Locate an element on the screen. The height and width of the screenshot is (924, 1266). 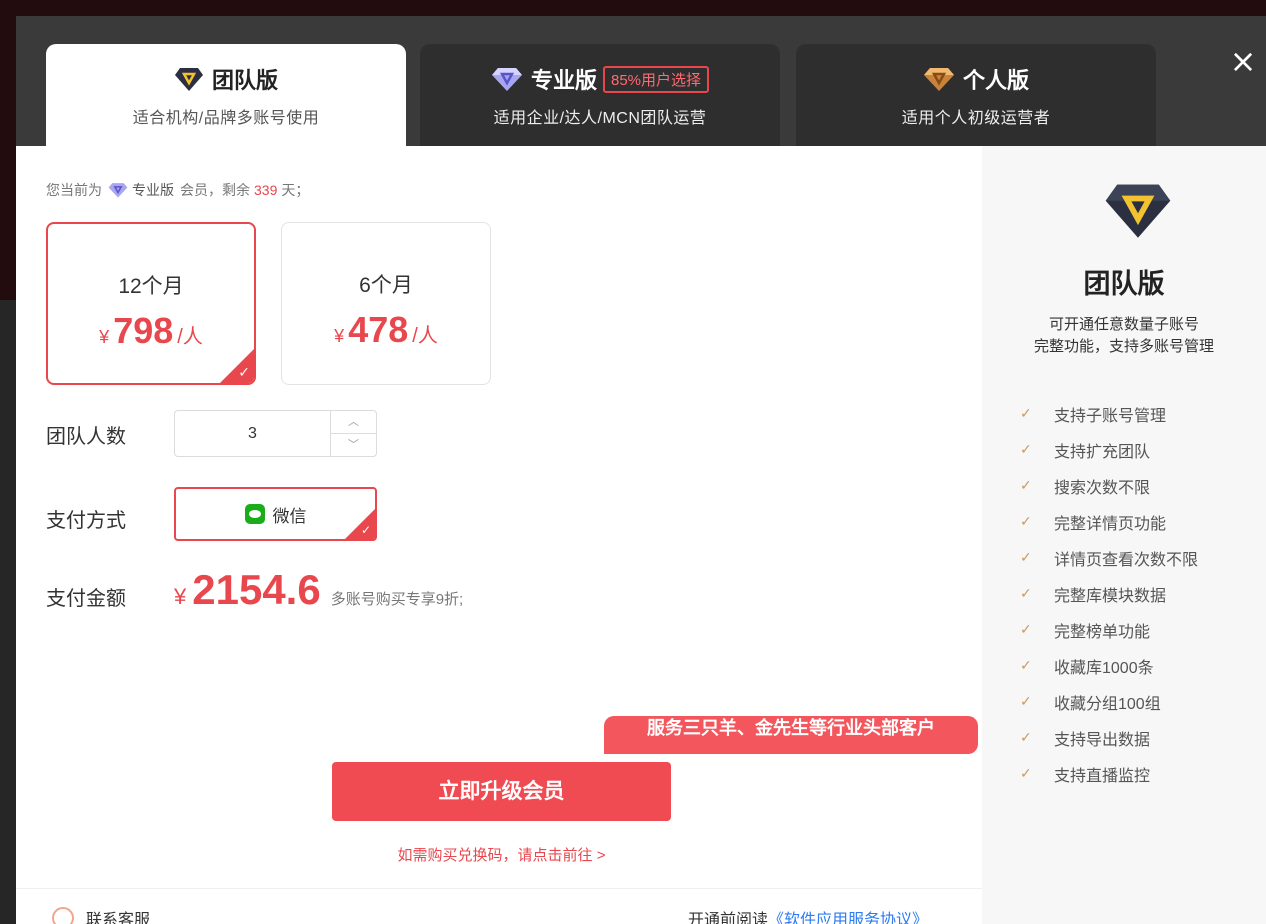
benefits-description: 可开通任意数量子账号 完整功能，支持多账号管理 is located at coordinates (1124, 336).